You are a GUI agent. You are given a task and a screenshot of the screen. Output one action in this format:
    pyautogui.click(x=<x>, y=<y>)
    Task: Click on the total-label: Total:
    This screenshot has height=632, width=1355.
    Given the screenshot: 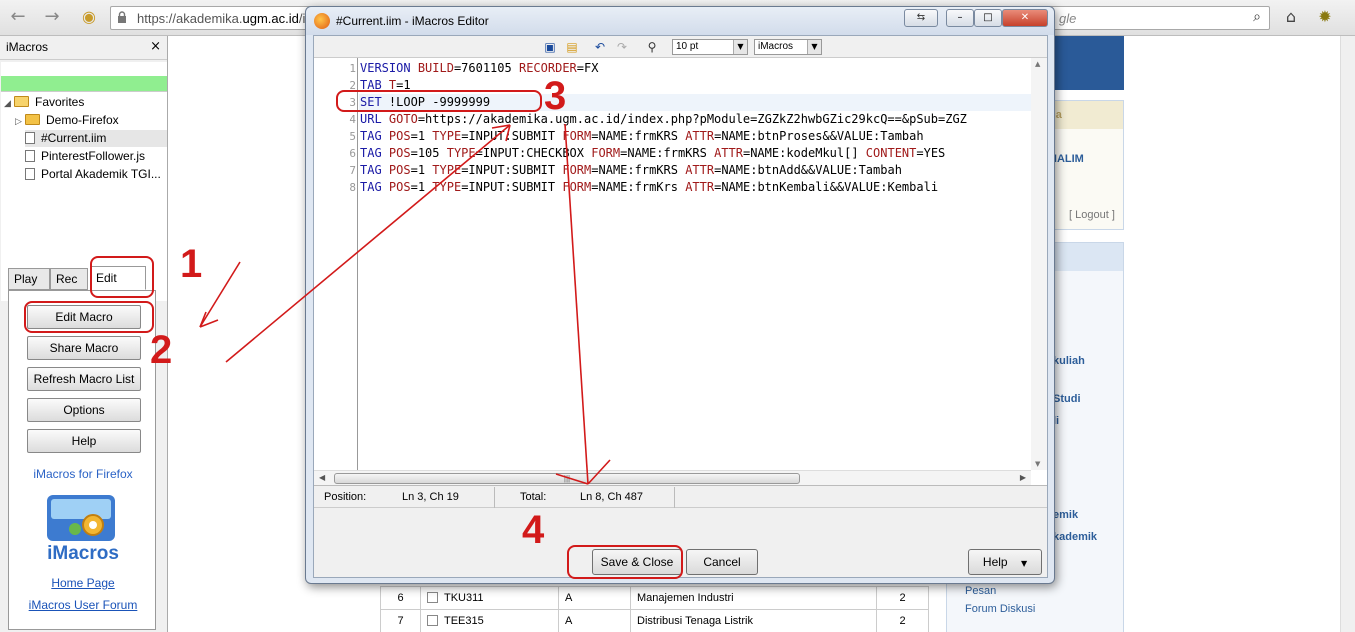 What is the action you would take?
    pyautogui.click(x=533, y=497)
    